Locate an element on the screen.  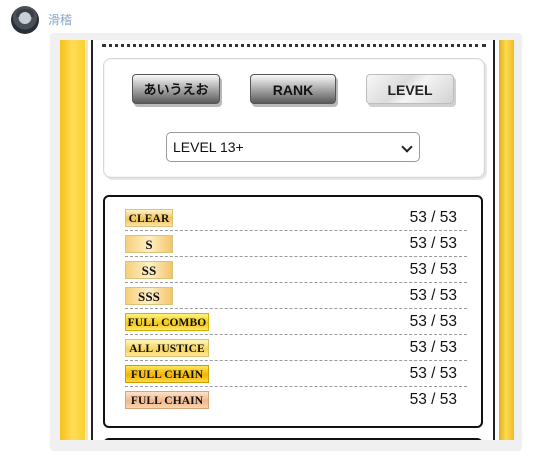
full-chain-gold-badge: FULL CHAIN is located at coordinates (167, 374).